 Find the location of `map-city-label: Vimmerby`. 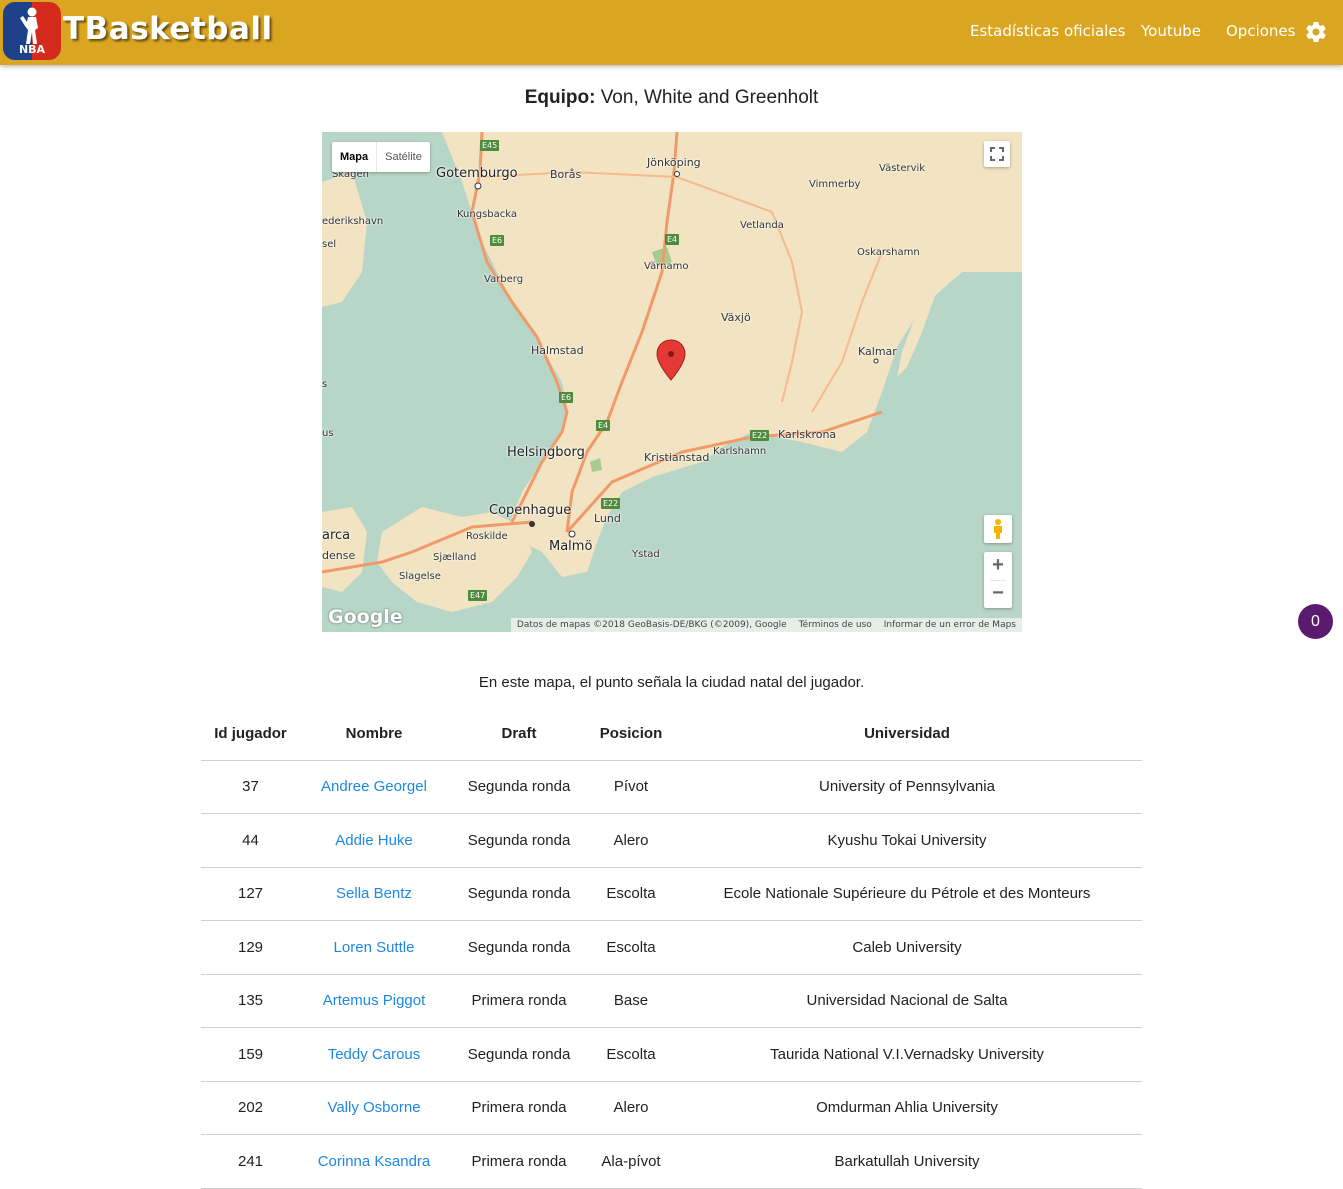

map-city-label: Vimmerby is located at coordinates (835, 184).